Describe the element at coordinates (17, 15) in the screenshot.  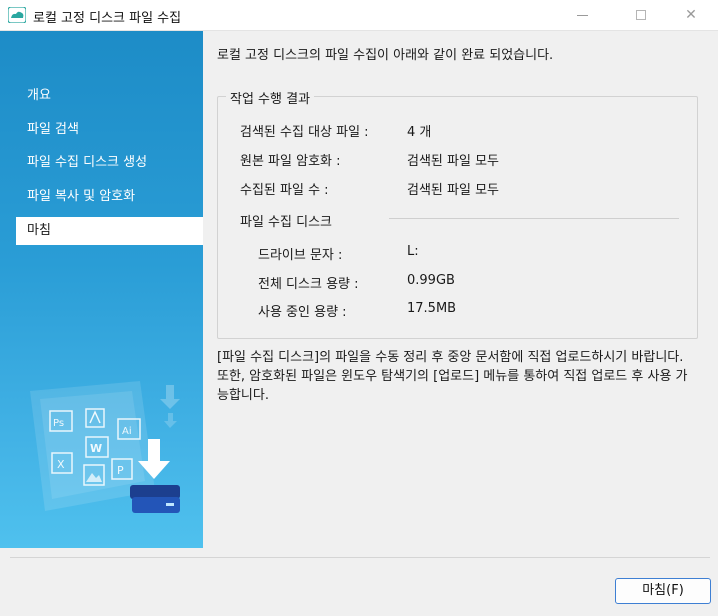
I see `cloud-icon` at that location.